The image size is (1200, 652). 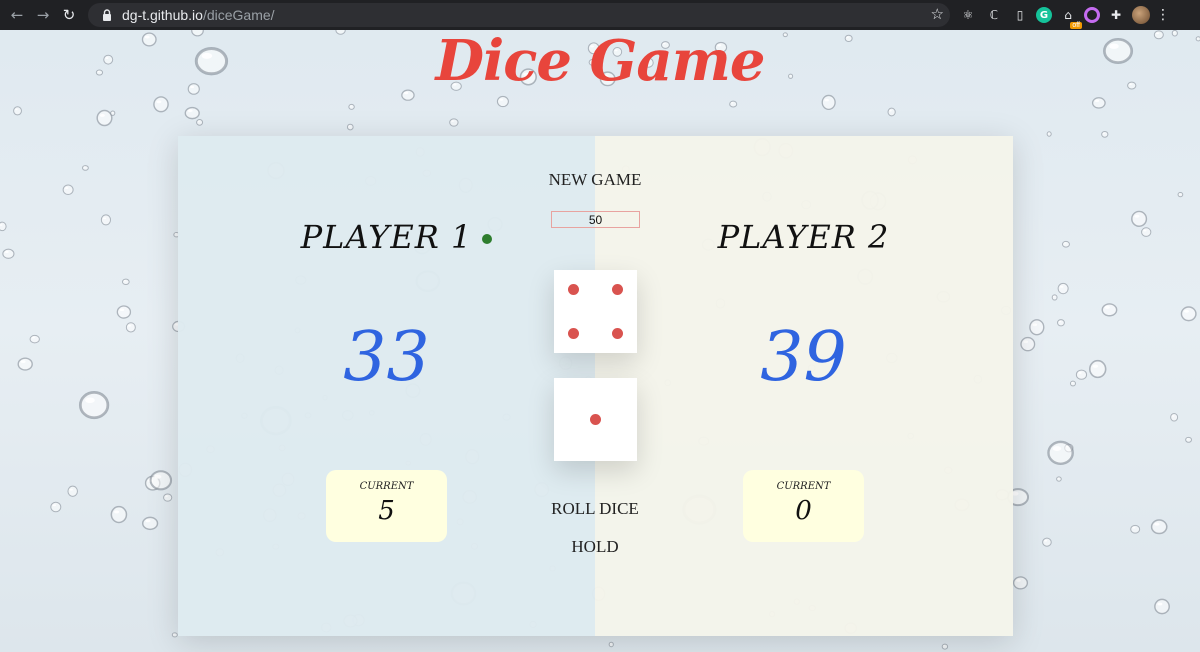 I want to click on address-bar: dg-t.github.io/diceGame/ ☆, so click(x=519, y=15).